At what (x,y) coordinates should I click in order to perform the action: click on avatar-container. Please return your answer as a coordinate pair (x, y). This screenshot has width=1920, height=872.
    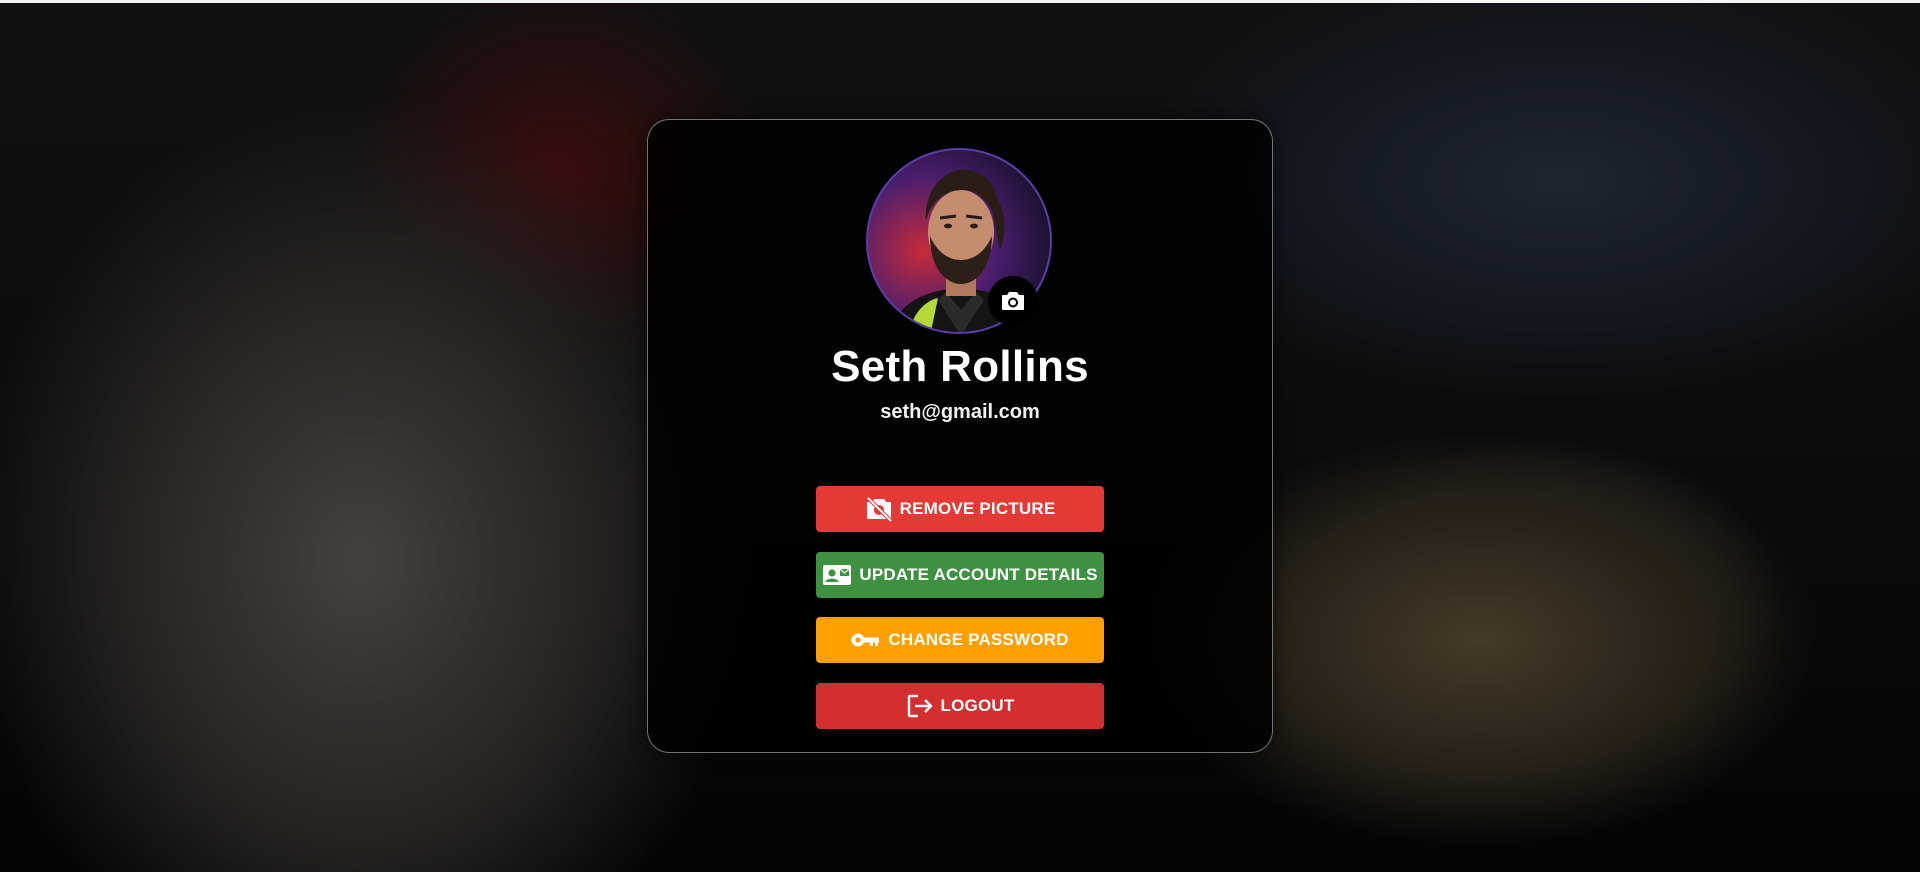
    Looking at the image, I should click on (959, 241).